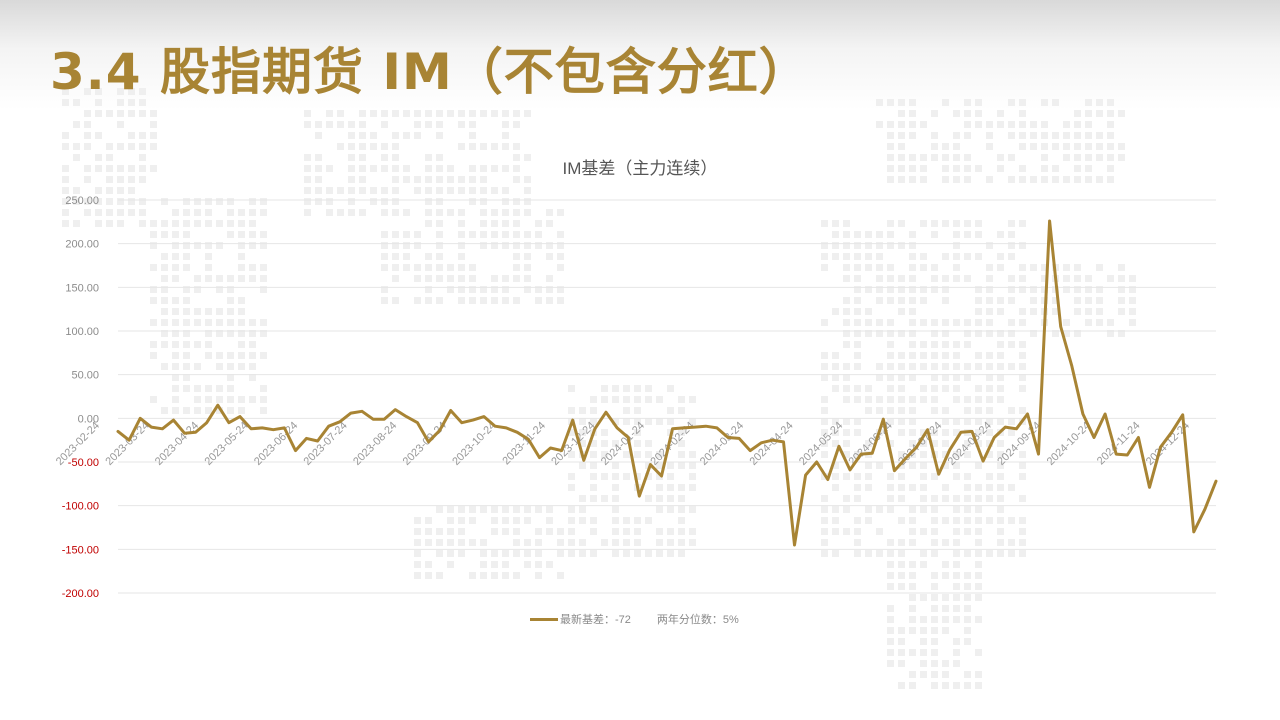  Describe the element at coordinates (375, 444) in the screenshot. I see `x-tick-label: 2023-08-24` at that location.